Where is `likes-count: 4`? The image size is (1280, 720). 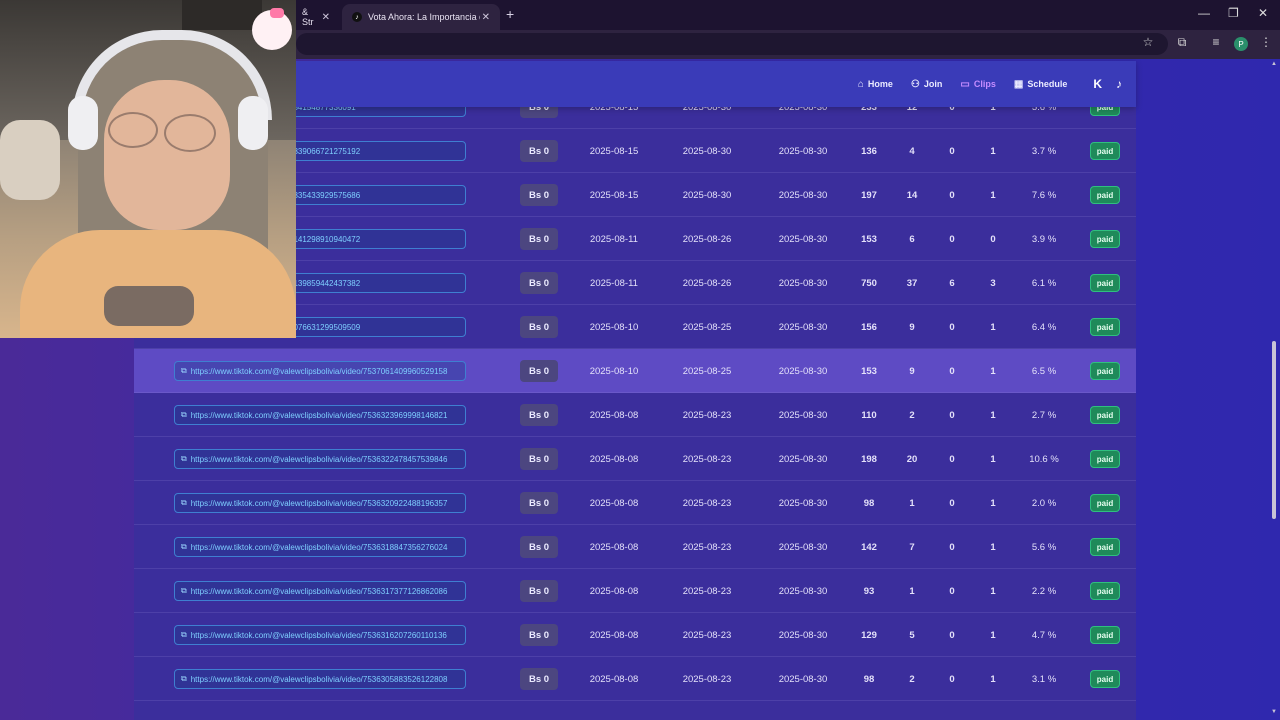 likes-count: 4 is located at coordinates (912, 151).